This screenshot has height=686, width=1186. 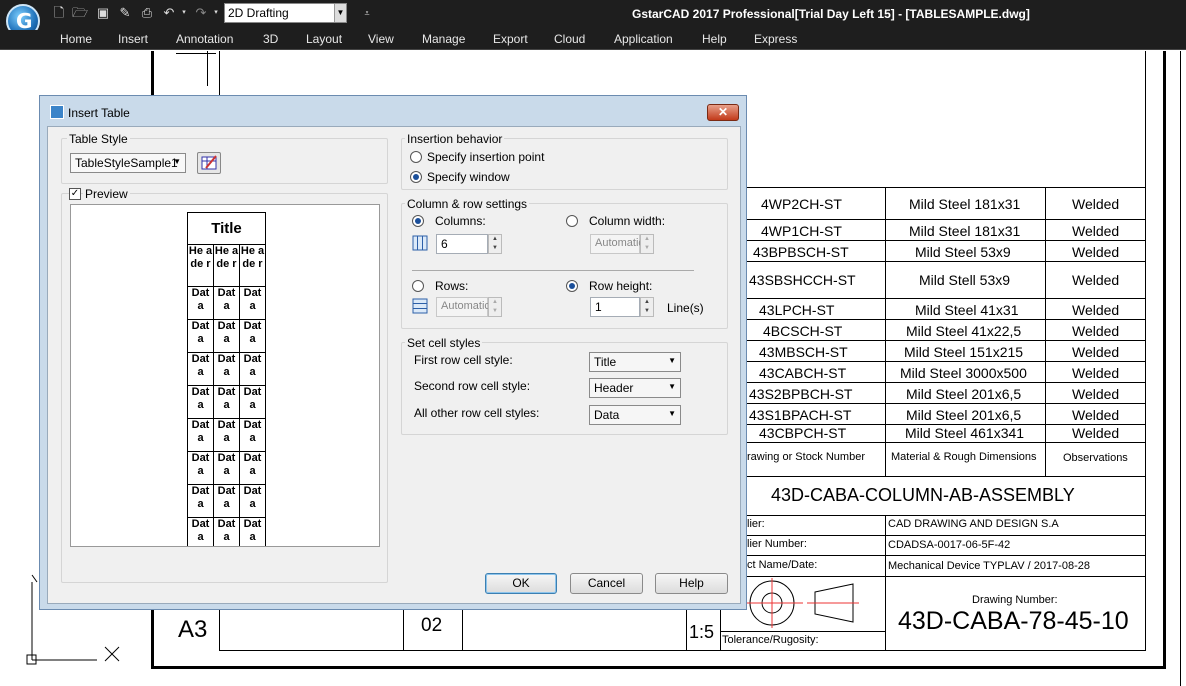 What do you see at coordinates (635, 415) in the screenshot?
I see `other-rows-style-select: Data ▼` at bounding box center [635, 415].